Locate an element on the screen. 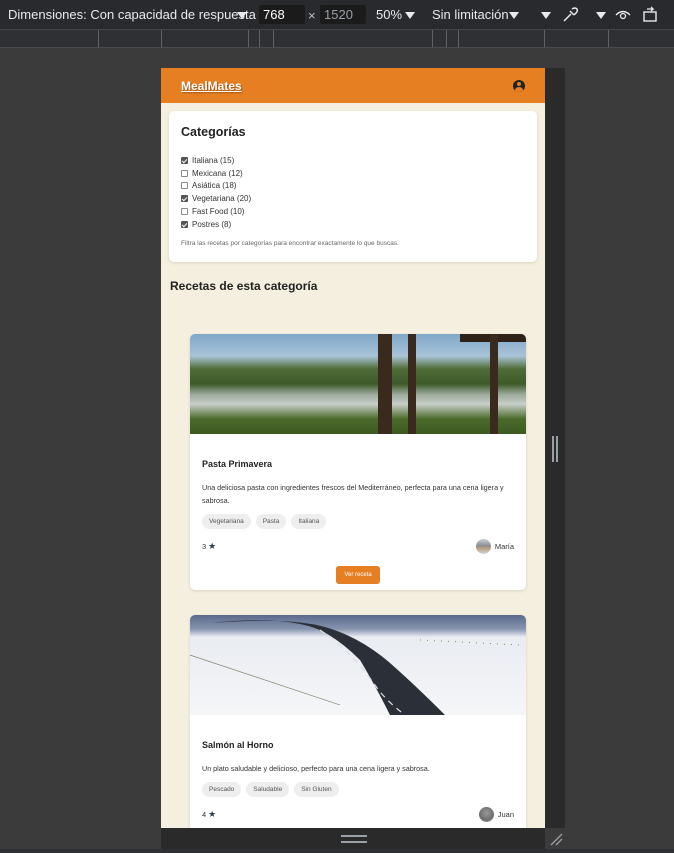 This screenshot has width=674, height=853. recipe-name: Salmón al Horno is located at coordinates (358, 745).